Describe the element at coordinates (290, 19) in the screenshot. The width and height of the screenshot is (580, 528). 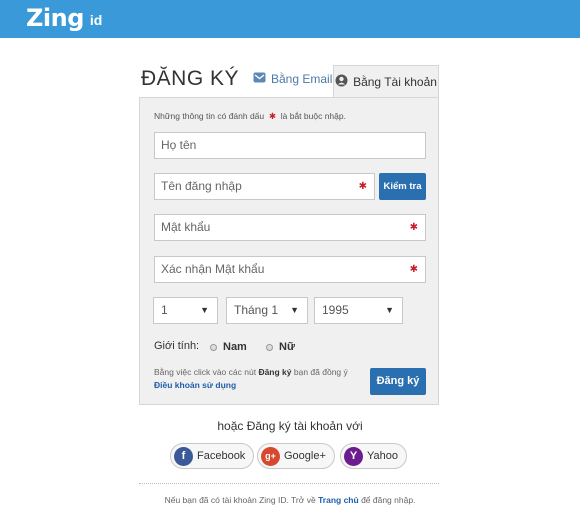
I see `top-bar: Zing id` at that location.